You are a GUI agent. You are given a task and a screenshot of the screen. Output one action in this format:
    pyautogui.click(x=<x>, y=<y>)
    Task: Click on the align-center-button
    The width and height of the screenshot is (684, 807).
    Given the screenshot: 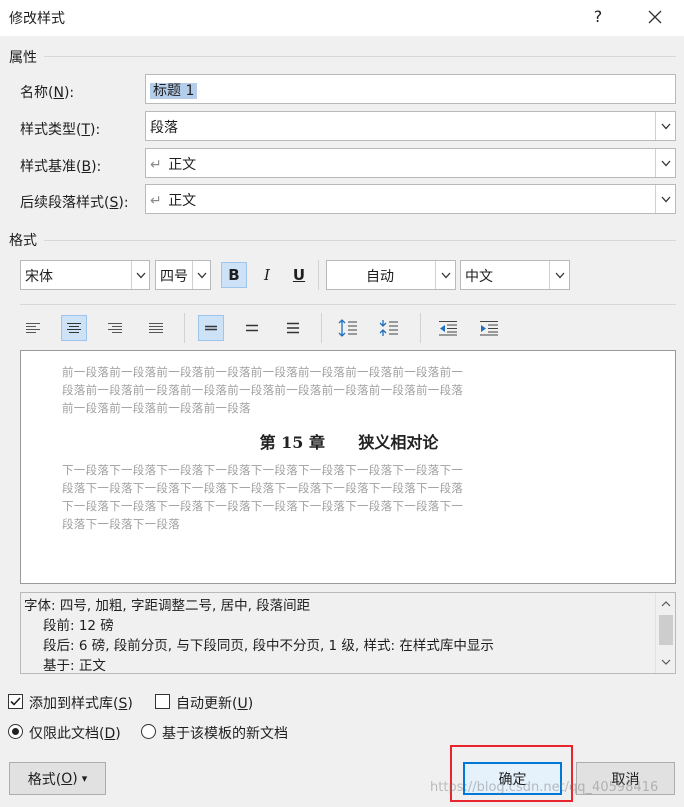 What is the action you would take?
    pyautogui.click(x=74, y=328)
    